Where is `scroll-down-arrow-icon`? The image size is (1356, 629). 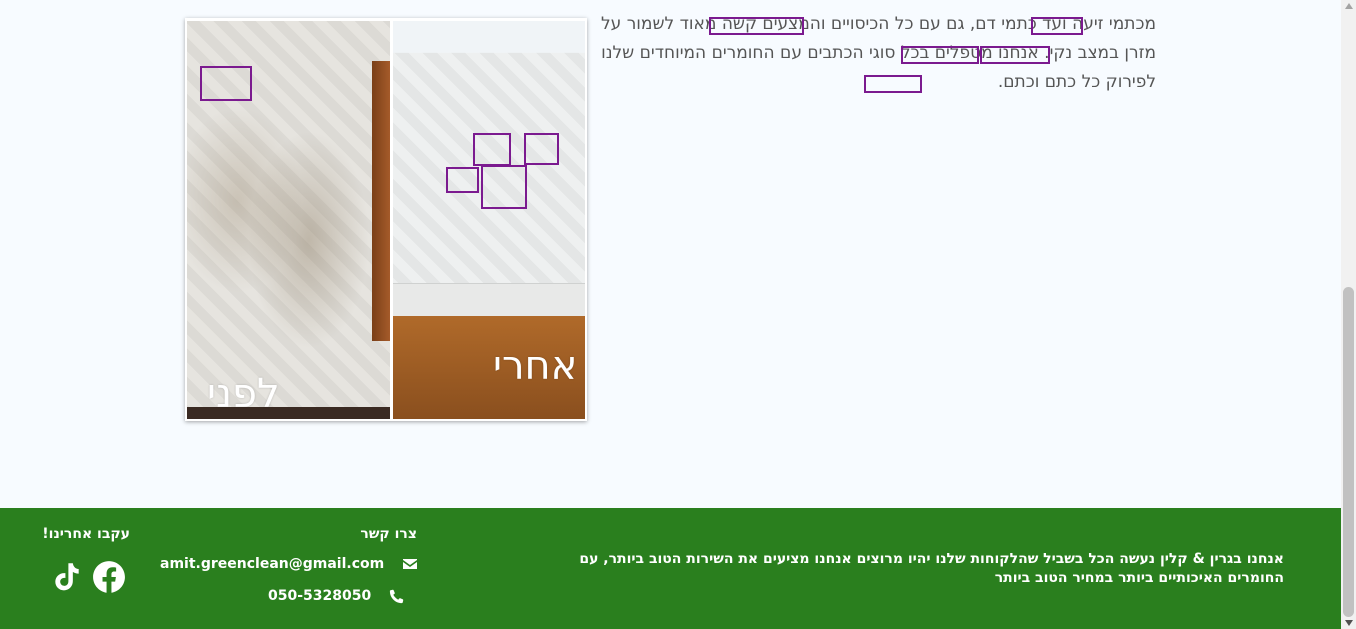
scroll-down-arrow-icon is located at coordinates (1349, 623).